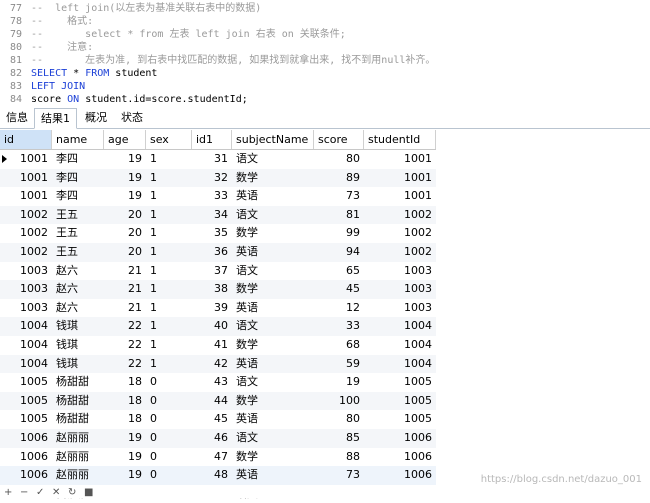 The image size is (650, 503). What do you see at coordinates (40, 492) in the screenshot?
I see `apply-icon: ✓` at bounding box center [40, 492].